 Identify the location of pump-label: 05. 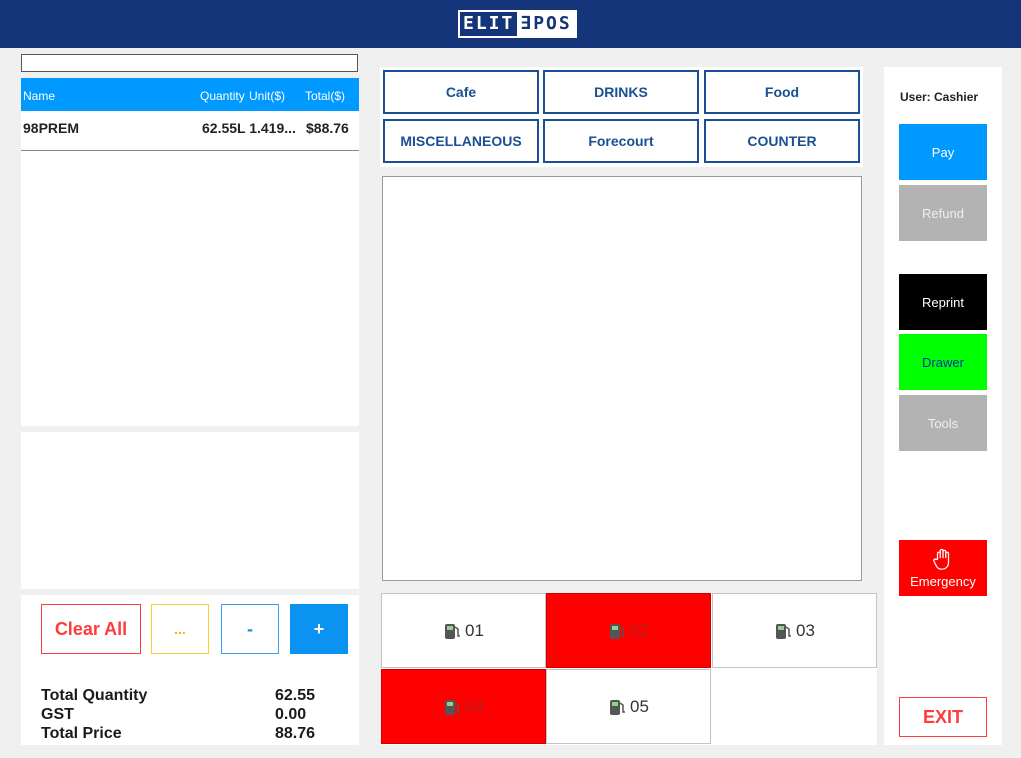
(639, 706).